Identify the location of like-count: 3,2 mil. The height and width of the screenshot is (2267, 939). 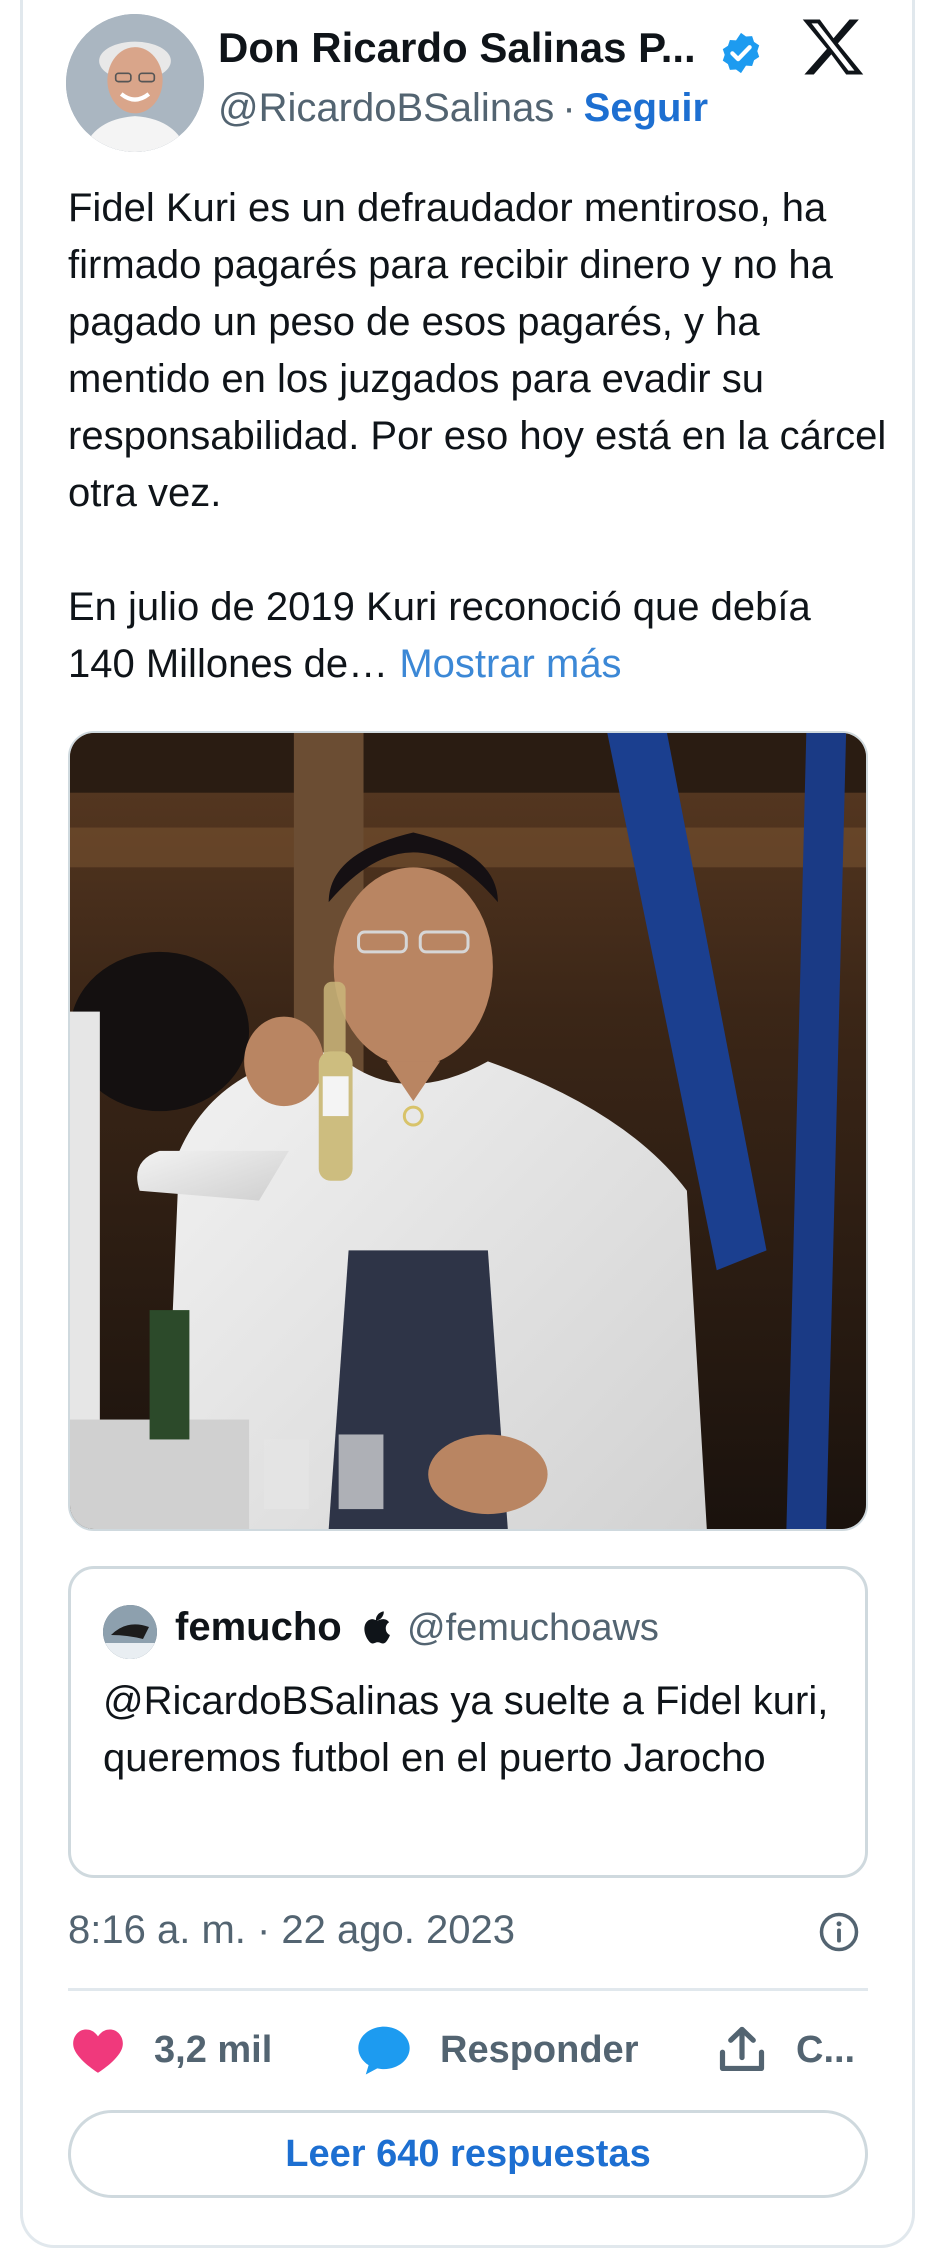
(213, 2049).